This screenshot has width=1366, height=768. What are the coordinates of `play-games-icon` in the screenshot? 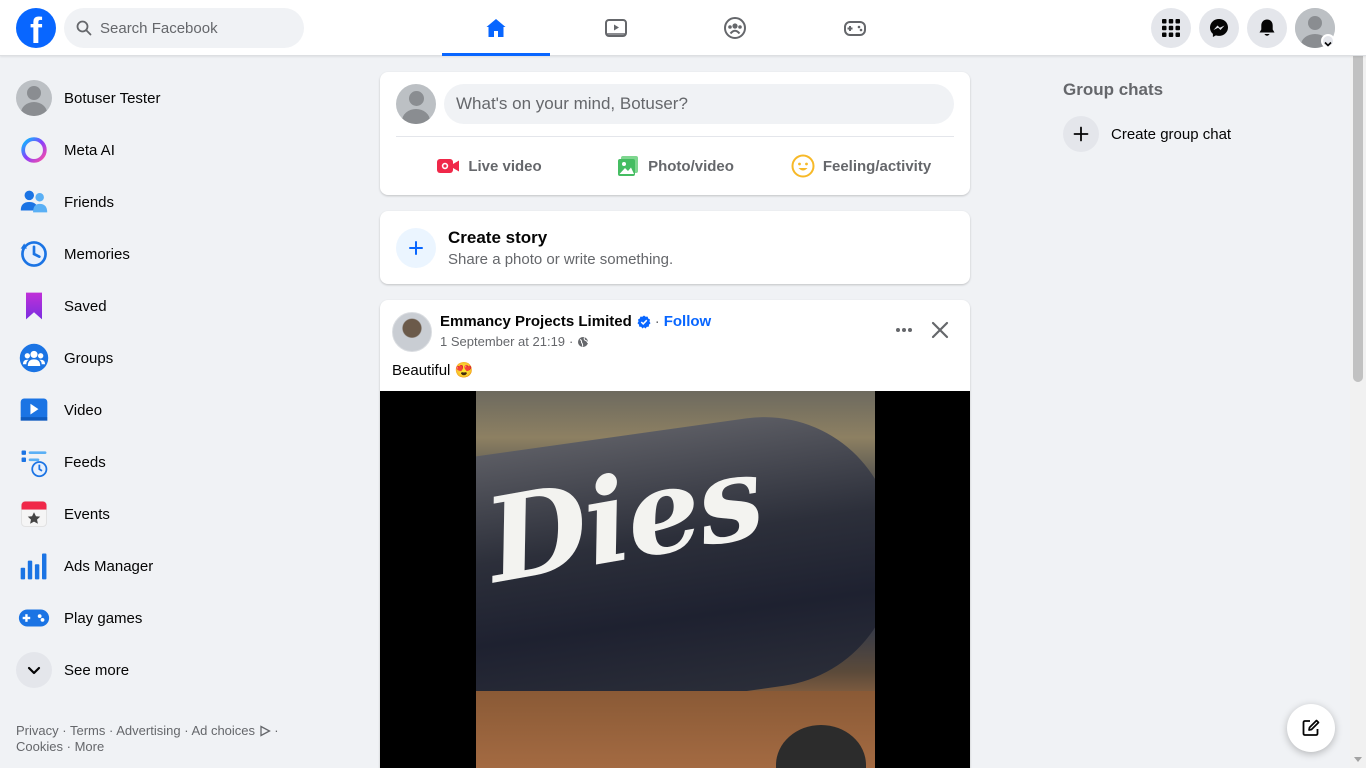 It's located at (34, 618).